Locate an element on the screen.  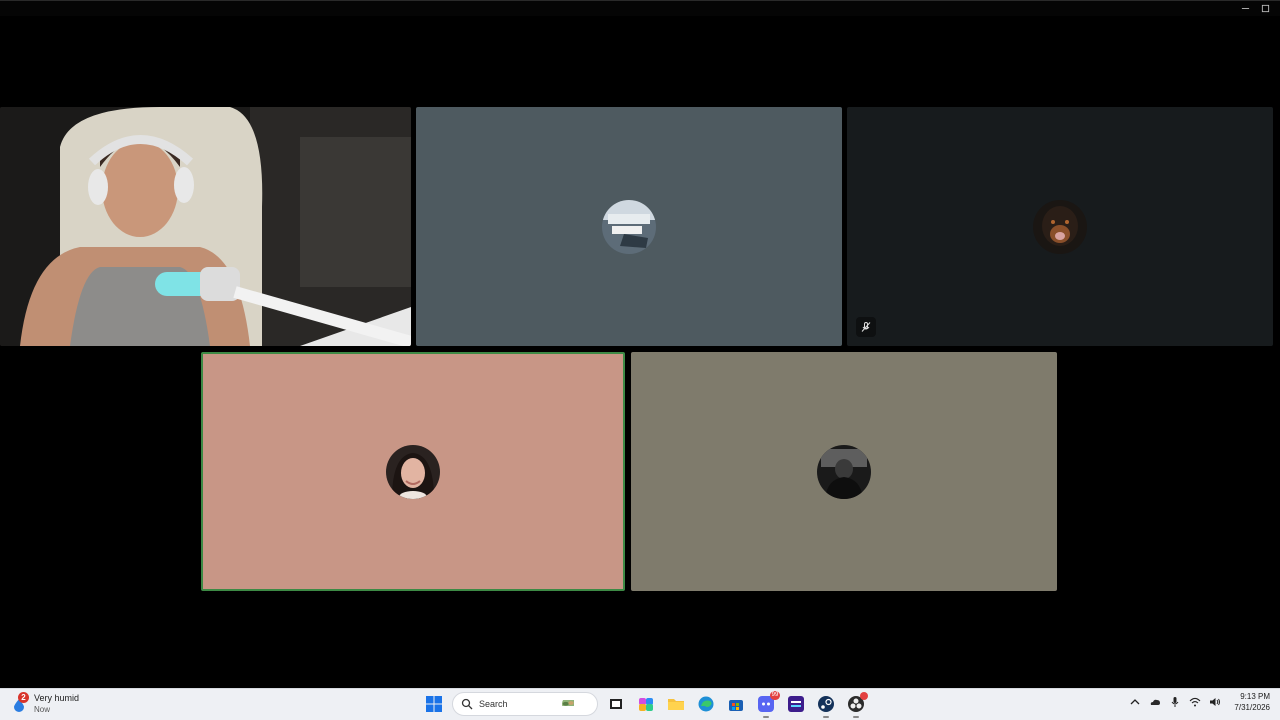
weather-humidity-icon: 2 is located at coordinates (19, 702).